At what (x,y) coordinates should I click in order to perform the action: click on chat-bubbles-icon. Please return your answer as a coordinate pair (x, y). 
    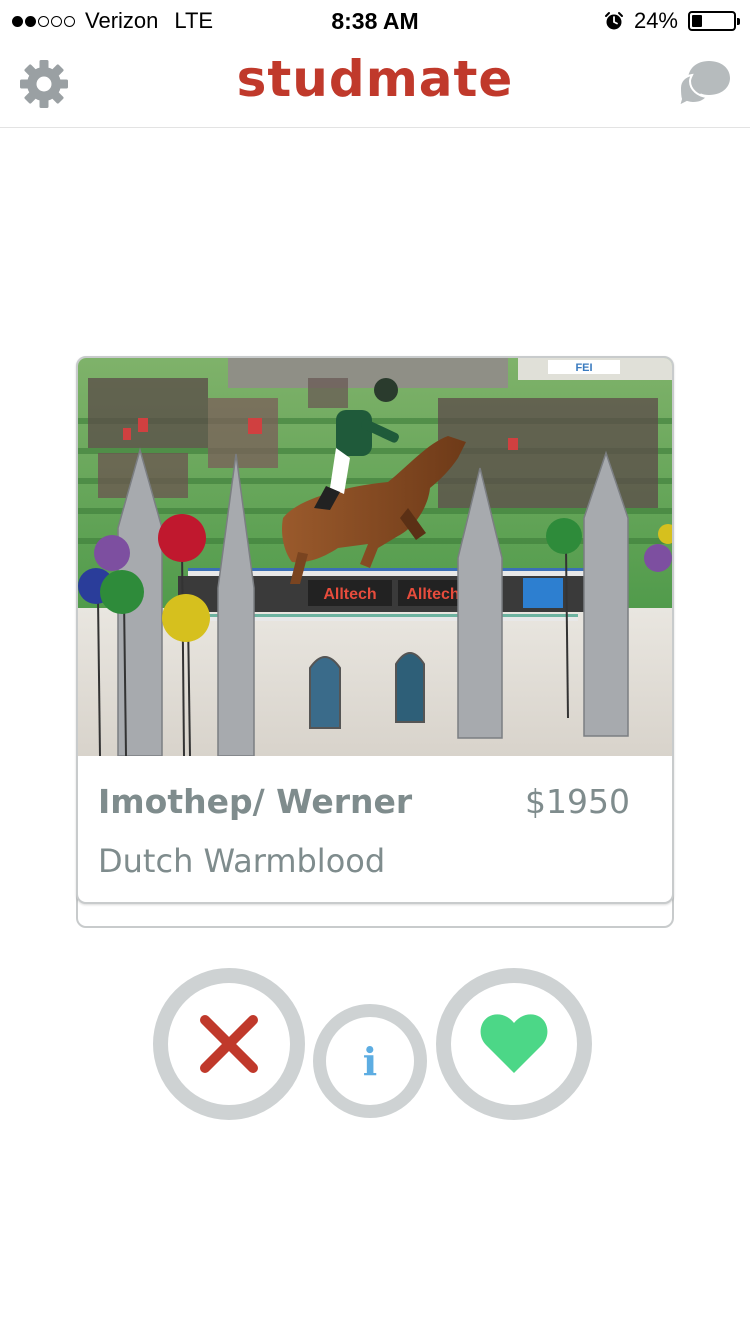
    Looking at the image, I should click on (704, 82).